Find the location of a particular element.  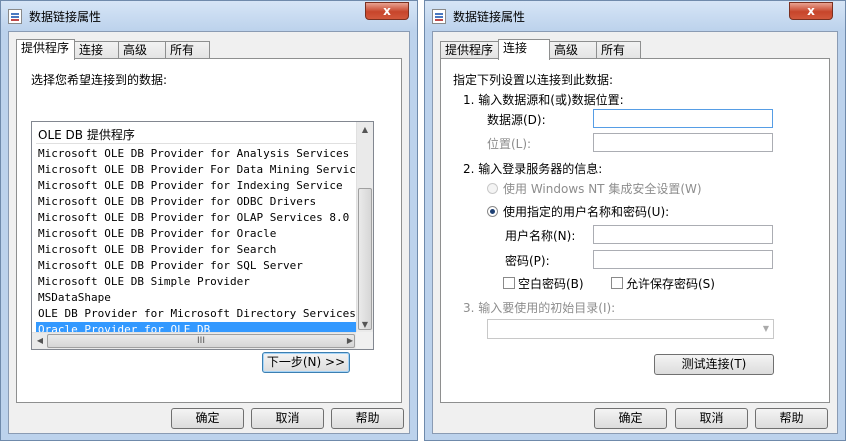

next-button: 下一步(N) >> is located at coordinates (306, 362).